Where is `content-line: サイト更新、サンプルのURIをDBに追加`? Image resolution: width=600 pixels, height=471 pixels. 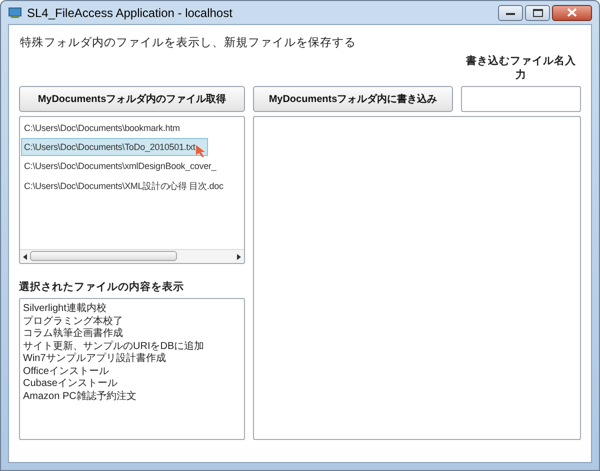
content-line: サイト更新、サンプルのURIをDBに追加 is located at coordinates (114, 346).